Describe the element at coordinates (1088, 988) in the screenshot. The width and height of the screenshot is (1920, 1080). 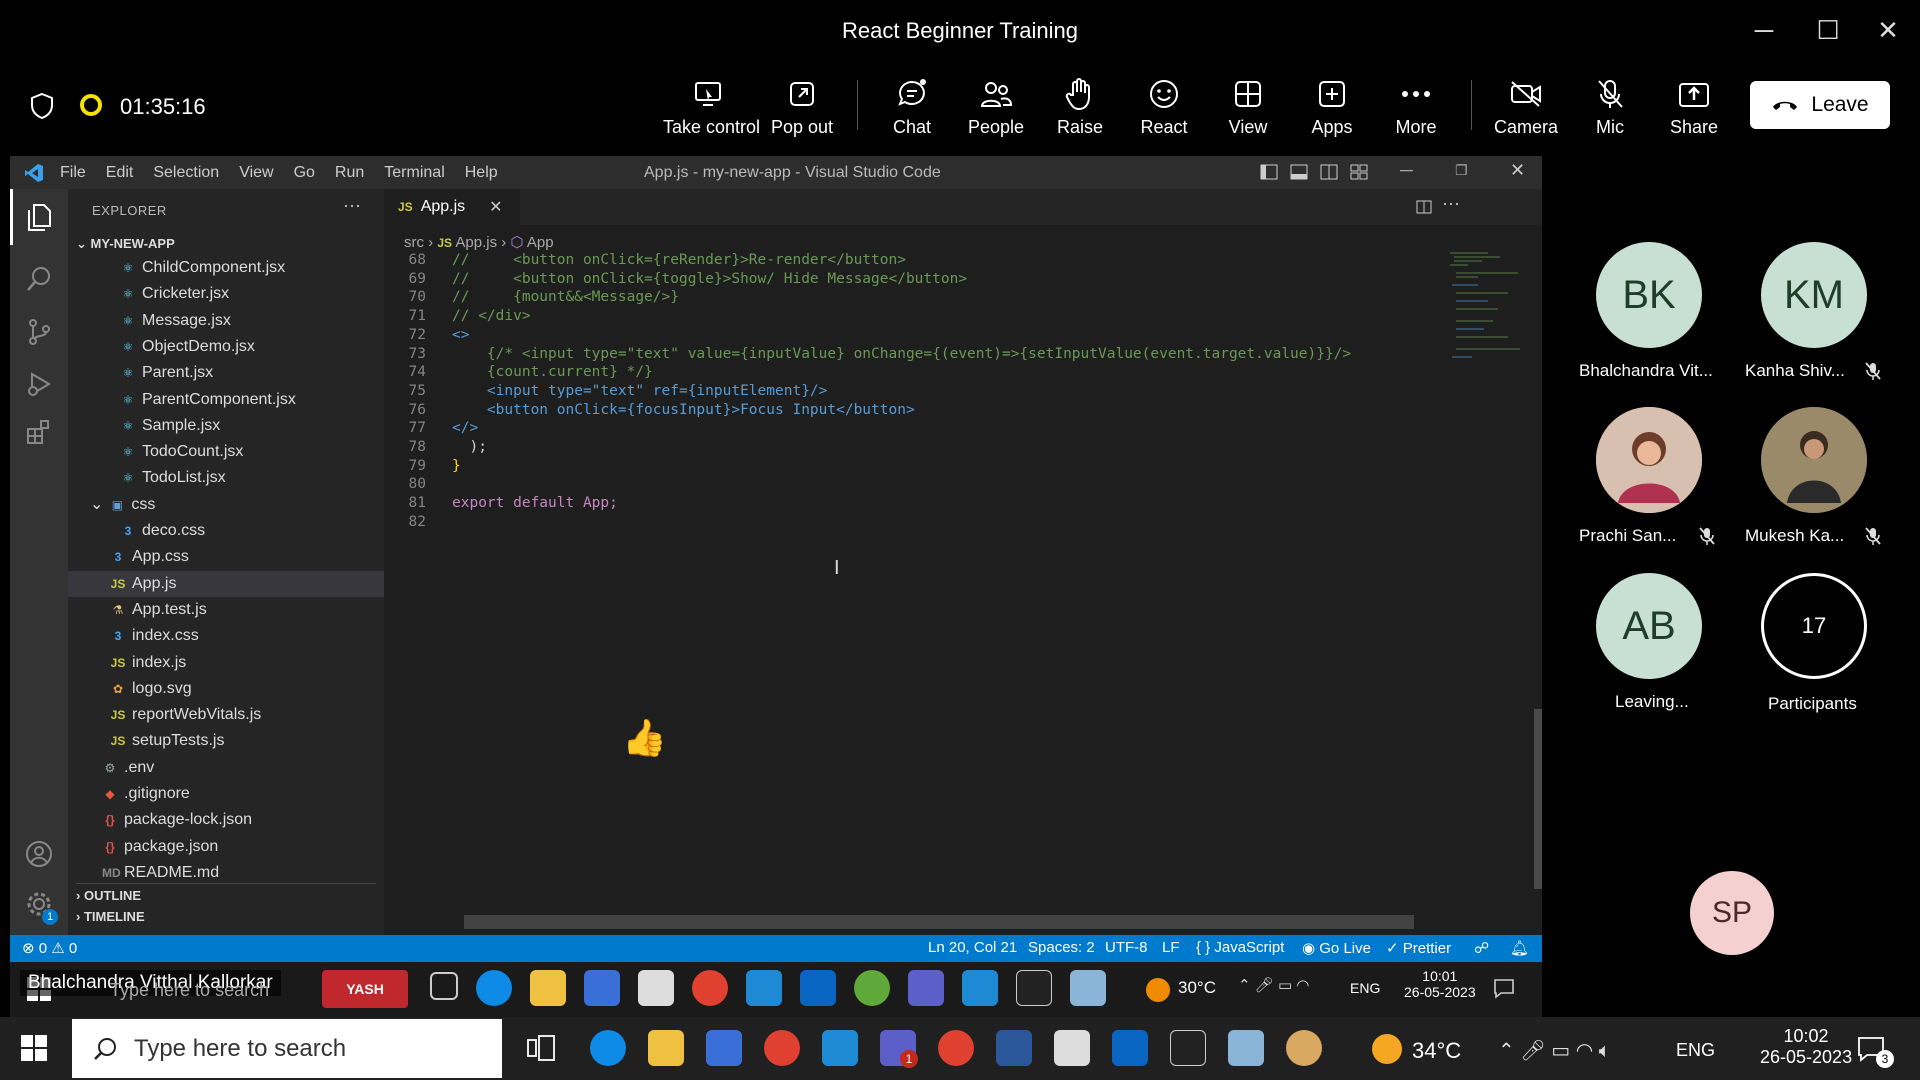
I see `notepad-icon` at that location.